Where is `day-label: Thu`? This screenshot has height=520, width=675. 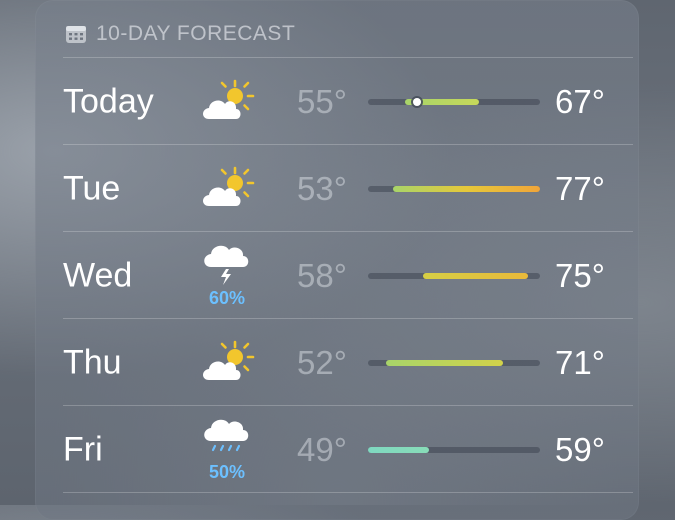
day-label: Thu is located at coordinates (92, 362).